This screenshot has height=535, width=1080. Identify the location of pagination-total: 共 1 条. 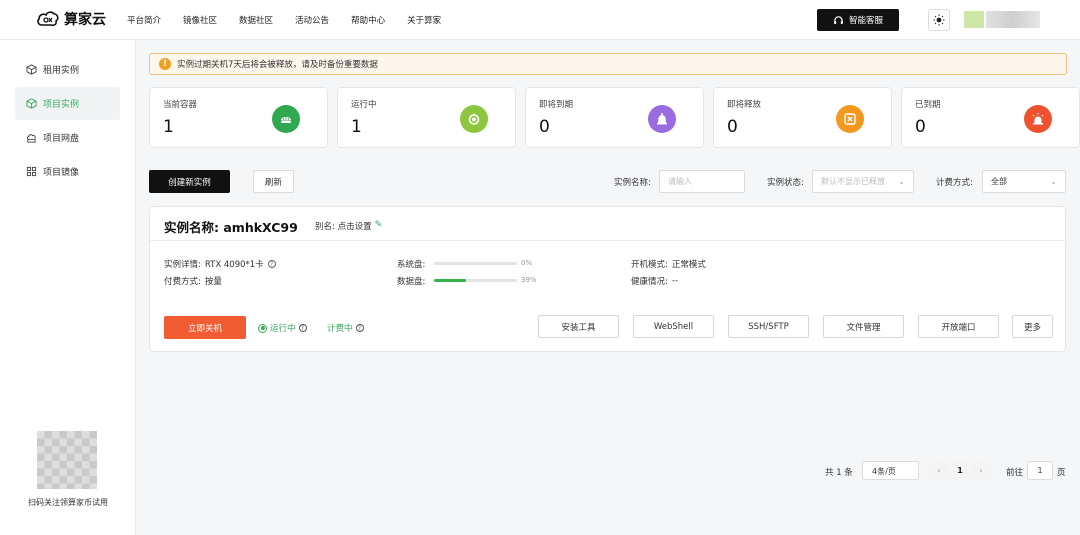
(839, 473).